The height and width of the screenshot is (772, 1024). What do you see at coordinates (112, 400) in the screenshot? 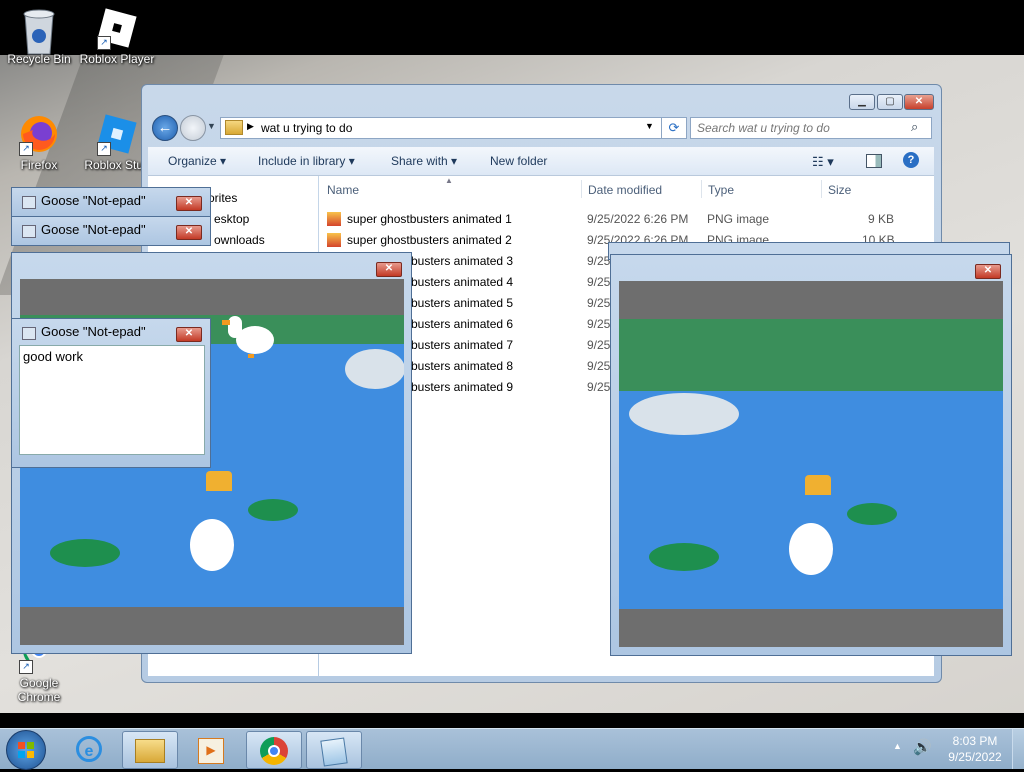
I see `notepad-text-area: good work` at bounding box center [112, 400].